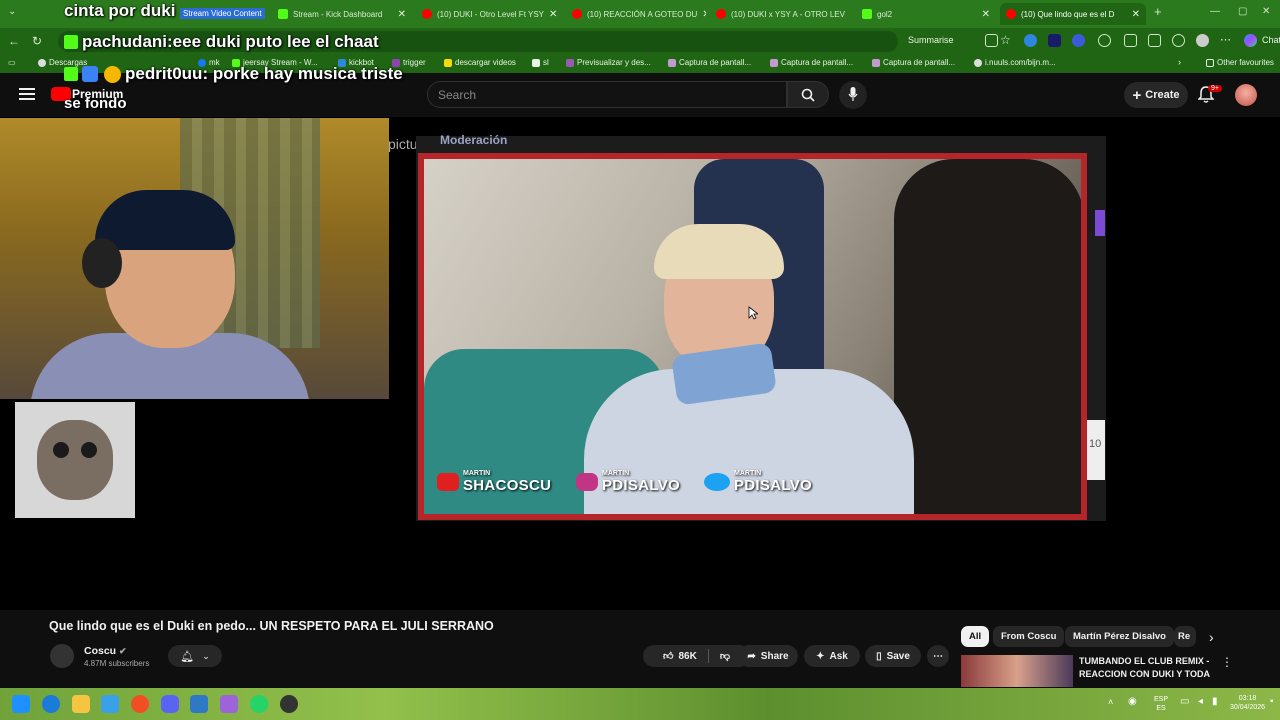  I want to click on tray-chevron-up-icon: ˄, so click(1110, 702).